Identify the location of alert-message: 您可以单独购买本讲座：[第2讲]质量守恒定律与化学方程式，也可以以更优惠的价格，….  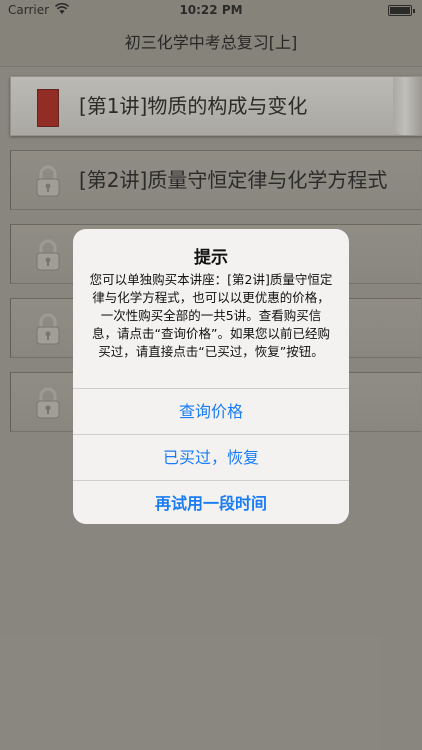
(211, 315).